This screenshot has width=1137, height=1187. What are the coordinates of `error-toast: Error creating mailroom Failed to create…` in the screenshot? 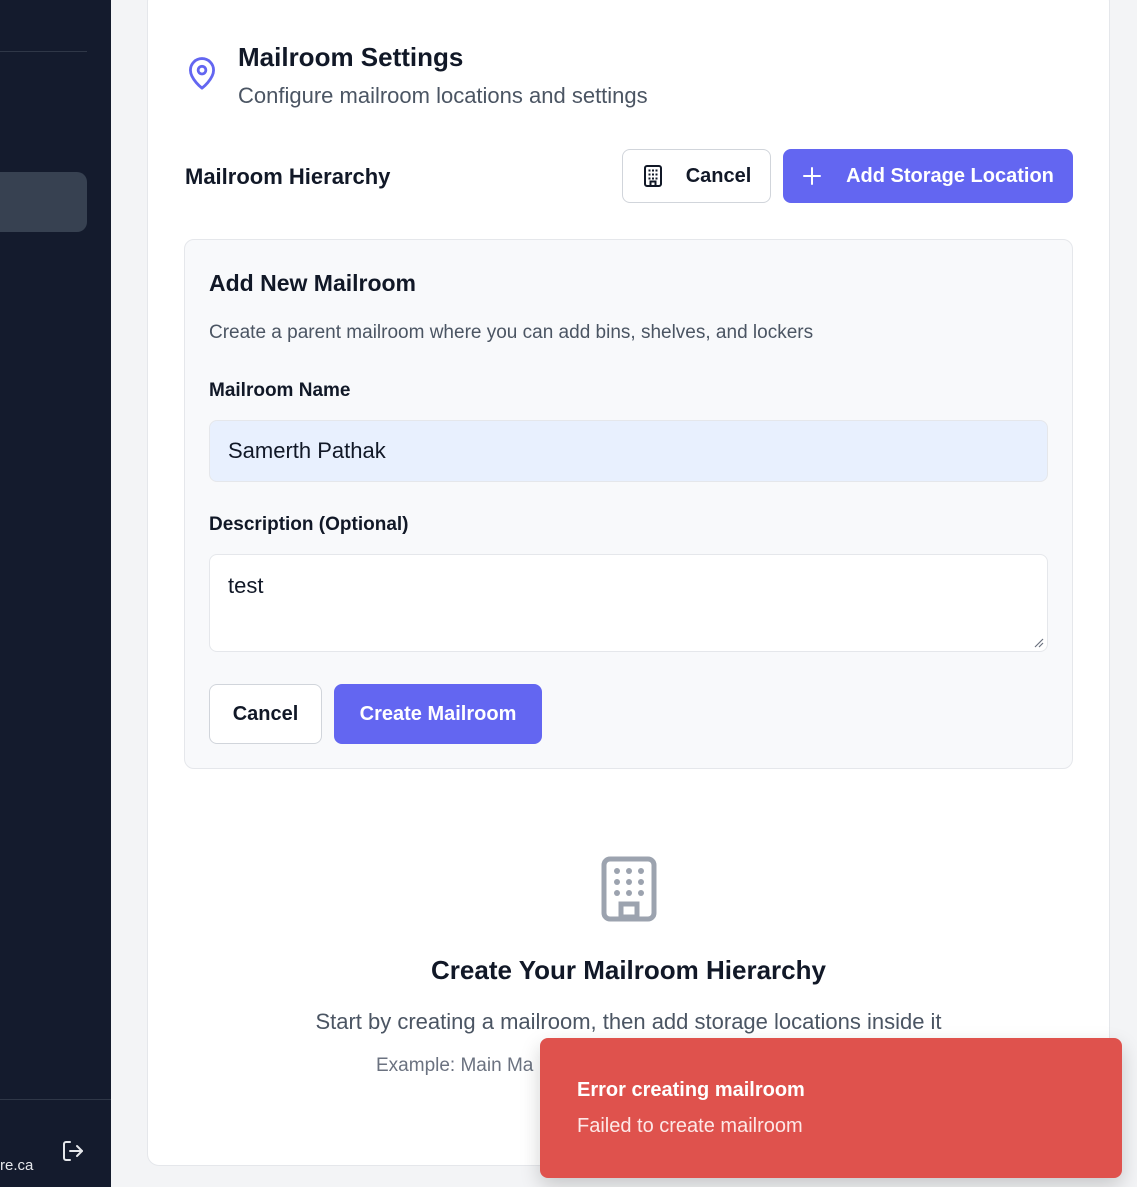 It's located at (831, 1108).